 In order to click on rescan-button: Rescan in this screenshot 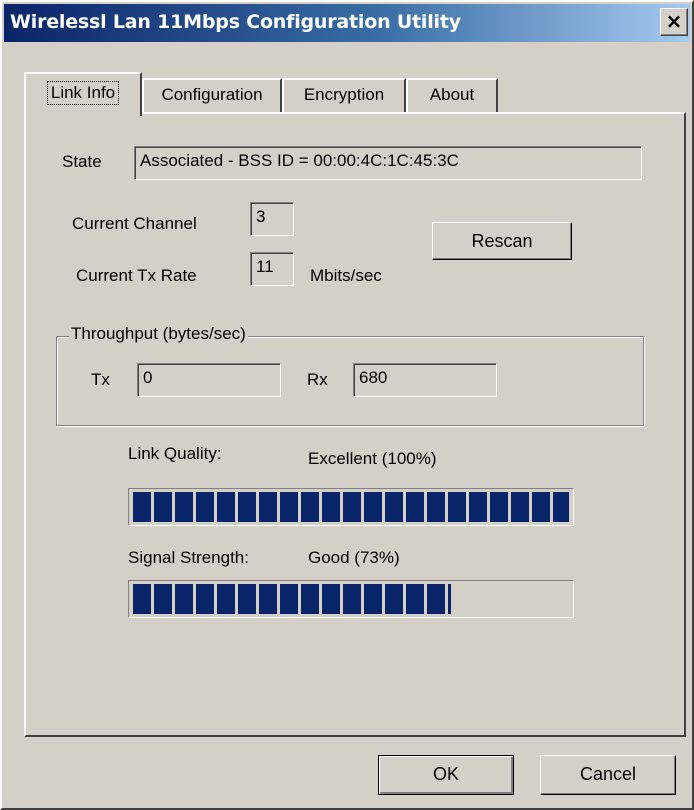, I will do `click(502, 241)`.